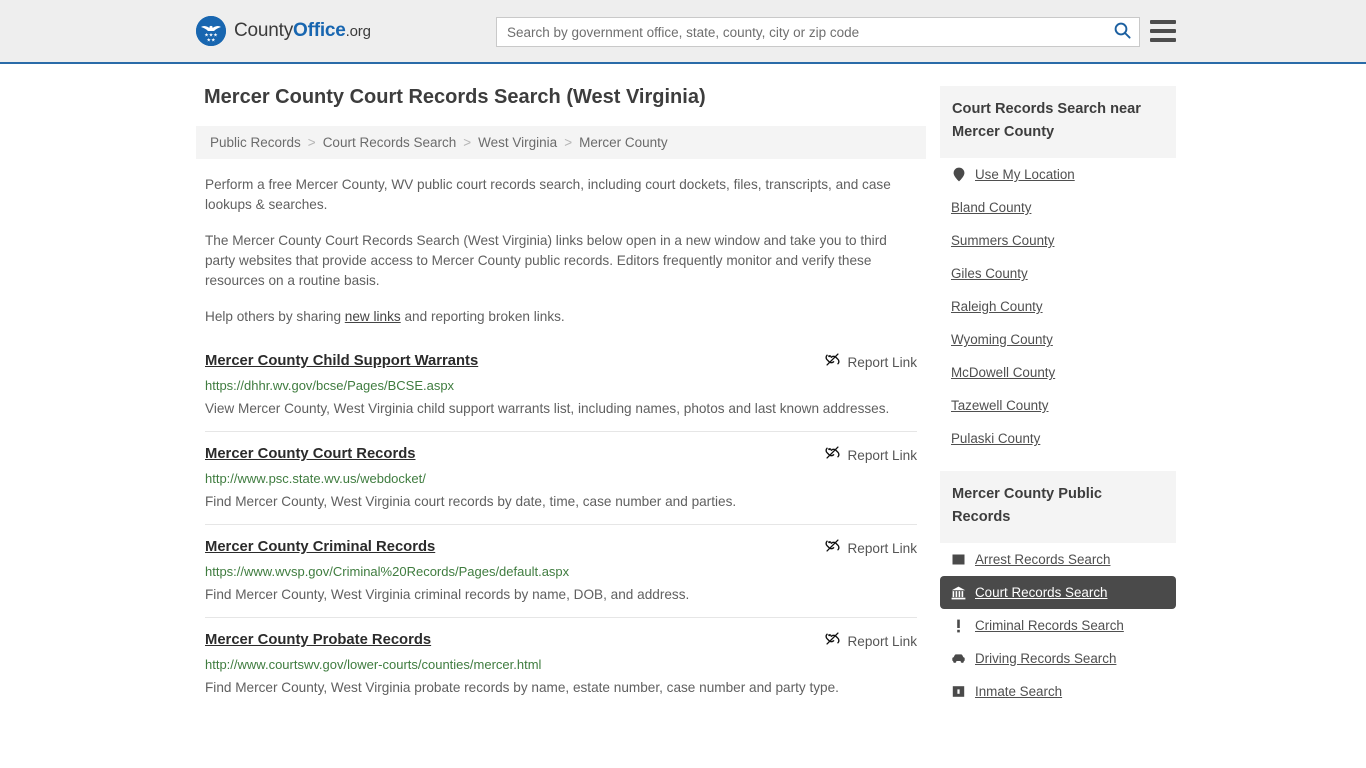  Describe the element at coordinates (989, 273) in the screenshot. I see `sidebar-item-label: Giles County` at that location.